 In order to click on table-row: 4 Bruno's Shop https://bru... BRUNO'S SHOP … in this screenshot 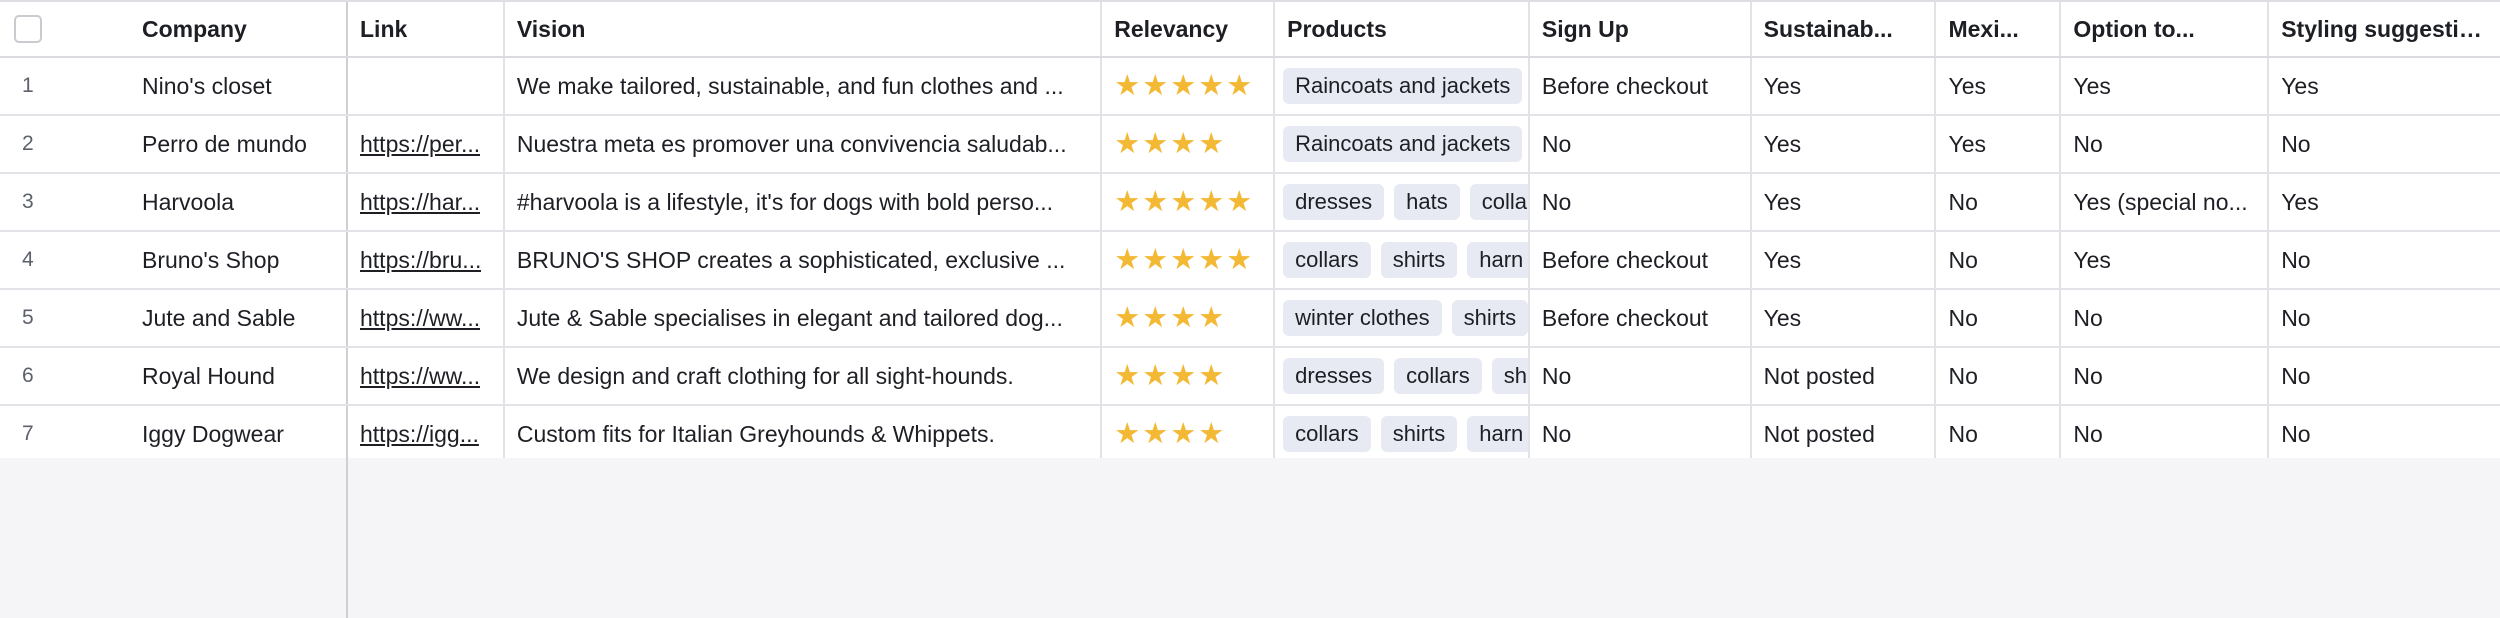, I will do `click(1250, 261)`.